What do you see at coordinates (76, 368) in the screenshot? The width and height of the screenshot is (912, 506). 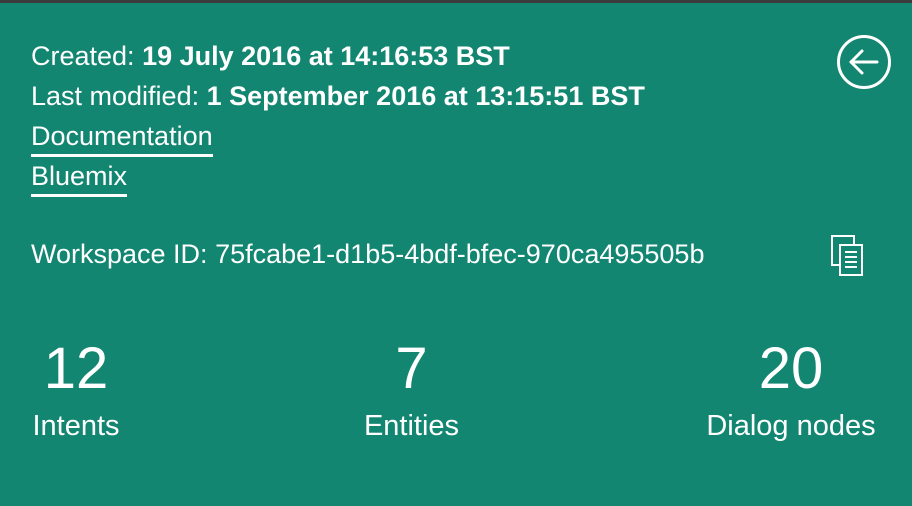 I see `intents-count: 12` at bounding box center [76, 368].